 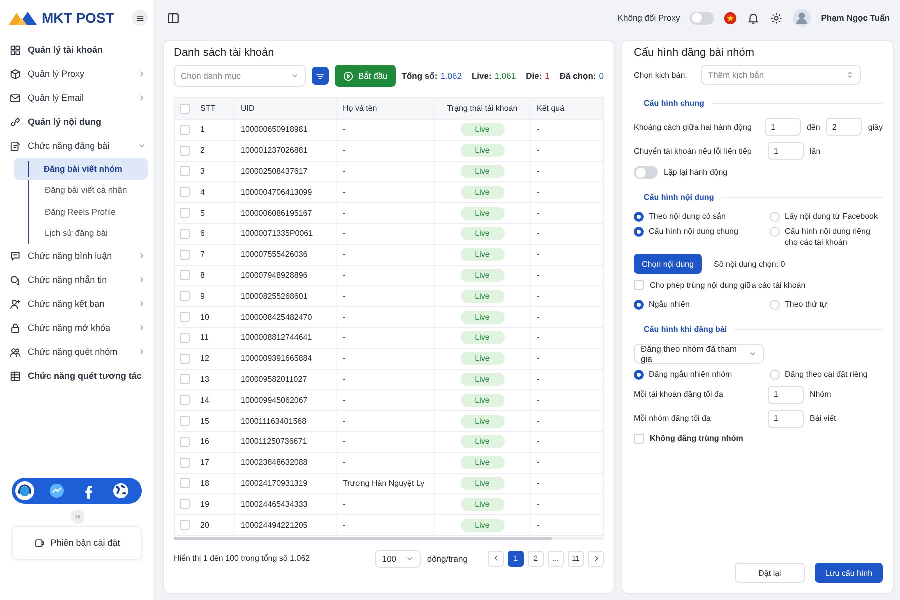 What do you see at coordinates (385, 109) in the screenshot?
I see `column-header: Họ và tên` at bounding box center [385, 109].